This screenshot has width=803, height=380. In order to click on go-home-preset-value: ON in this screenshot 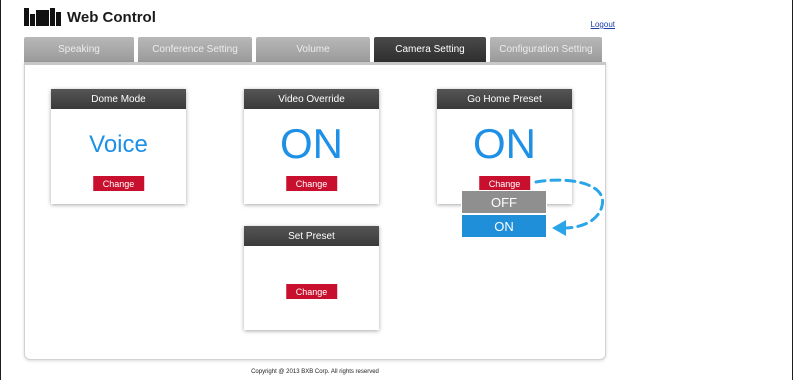, I will do `click(504, 143)`.